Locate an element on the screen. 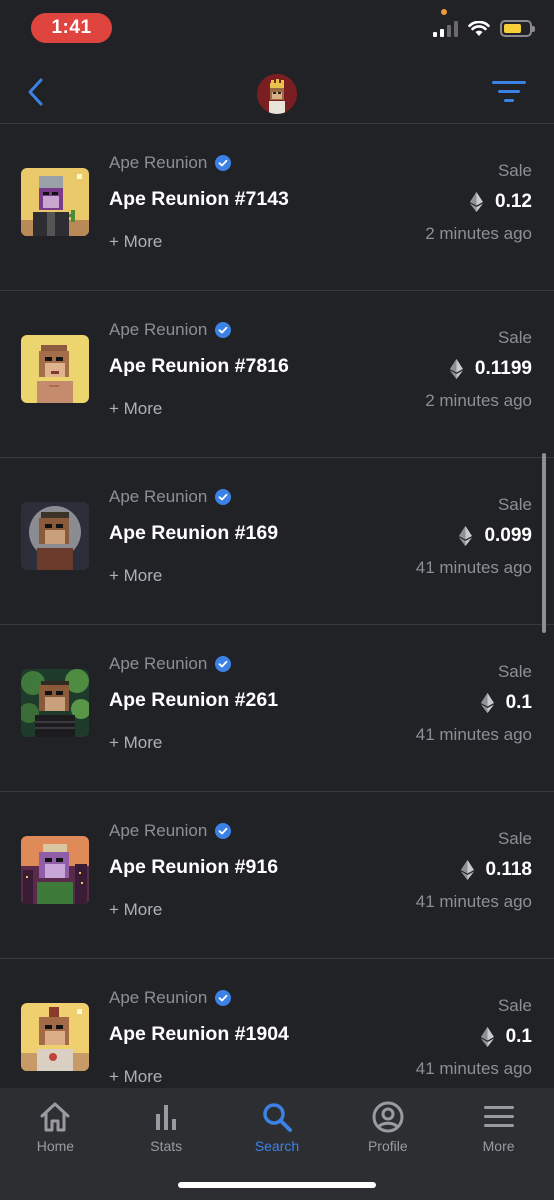  nav-header is located at coordinates (277, 90).